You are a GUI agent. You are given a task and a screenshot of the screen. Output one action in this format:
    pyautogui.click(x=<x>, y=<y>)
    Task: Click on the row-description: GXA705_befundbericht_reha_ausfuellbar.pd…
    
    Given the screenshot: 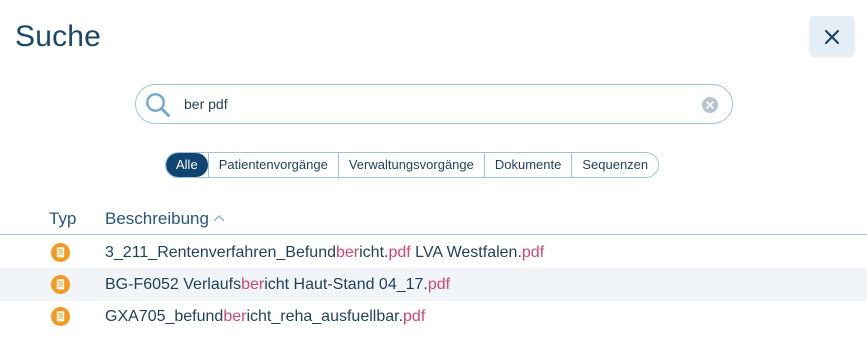 What is the action you would take?
    pyautogui.click(x=265, y=316)
    